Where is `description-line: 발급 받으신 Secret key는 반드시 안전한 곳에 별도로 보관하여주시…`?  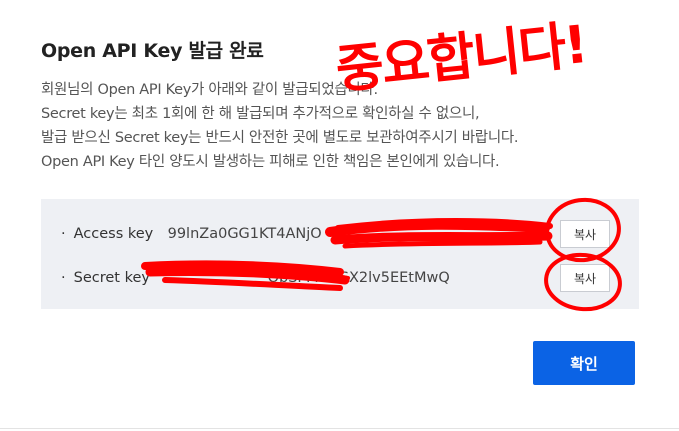
description-line: 발급 받으신 Secret key는 반드시 안전한 곳에 별도로 보관하여주시… is located at coordinates (280, 138).